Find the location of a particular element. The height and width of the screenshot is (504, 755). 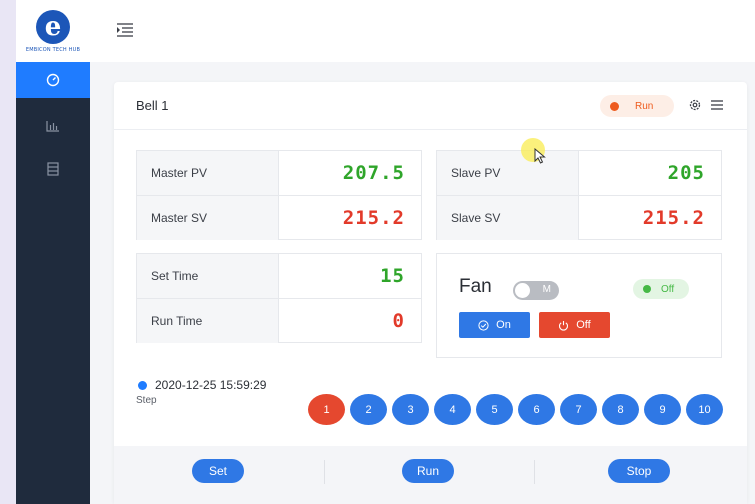

step-button-6: 6 is located at coordinates (536, 409).